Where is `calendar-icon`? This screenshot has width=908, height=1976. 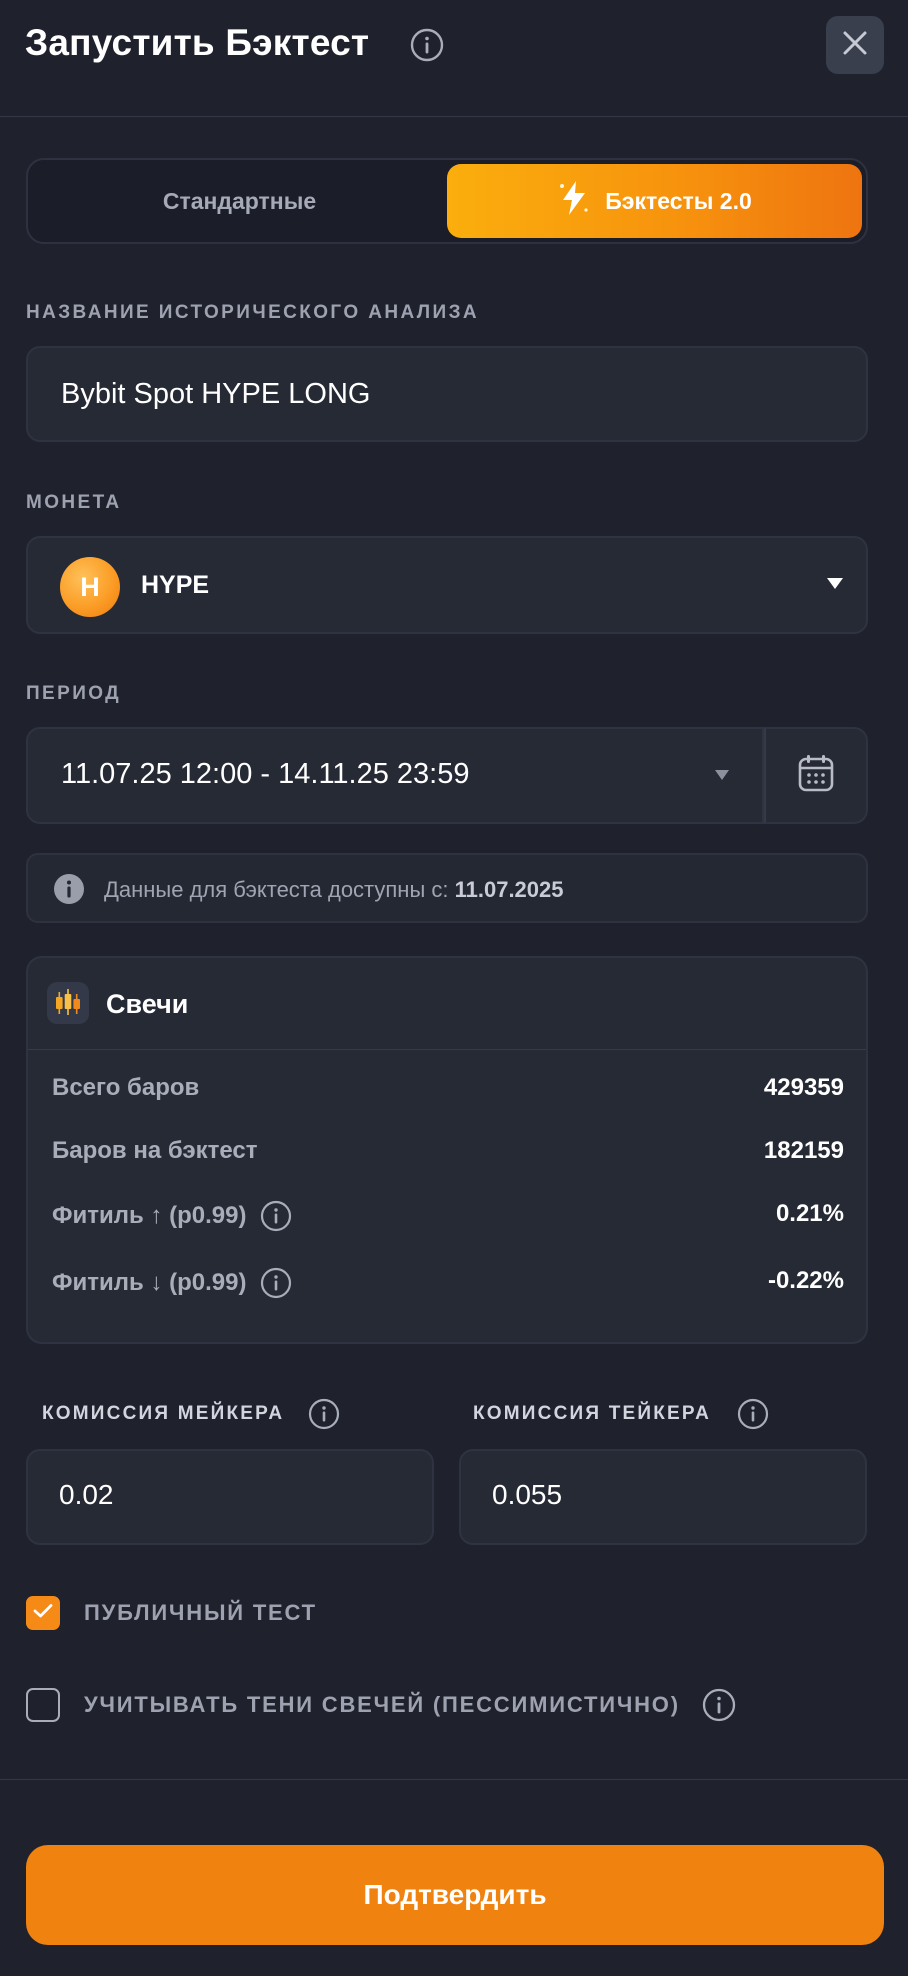 calendar-icon is located at coordinates (816, 775).